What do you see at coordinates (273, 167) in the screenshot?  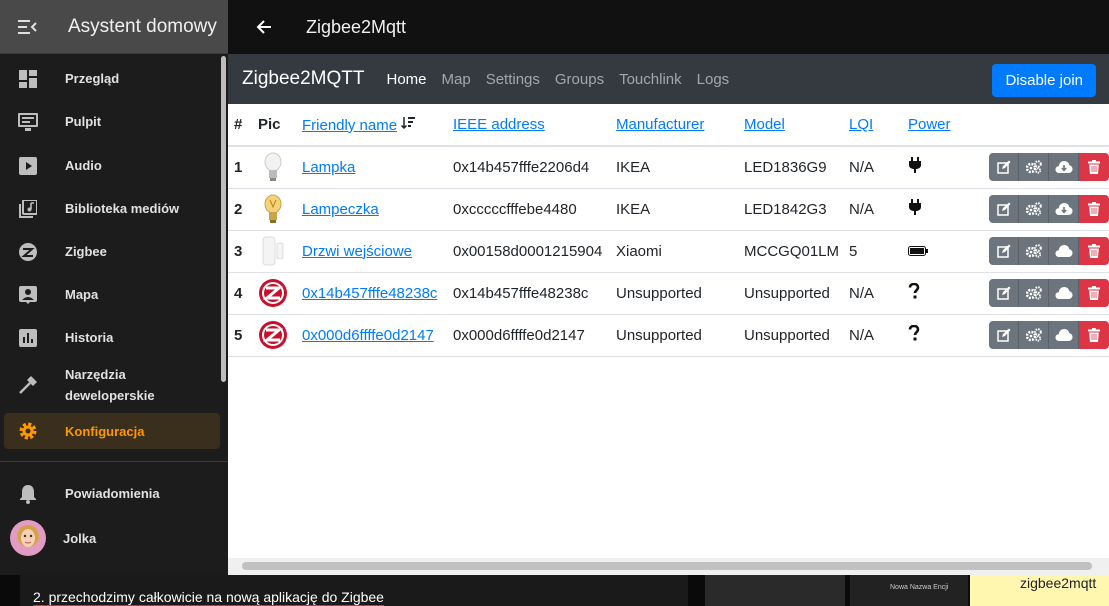 I see `bulb-image` at bounding box center [273, 167].